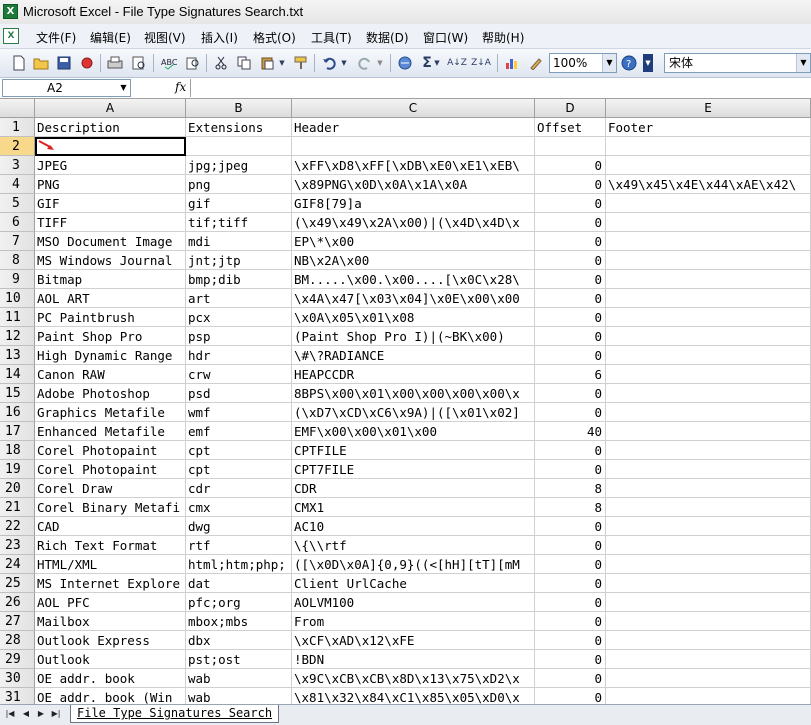  I want to click on cell-extensions: jnt;jtp, so click(239, 260).